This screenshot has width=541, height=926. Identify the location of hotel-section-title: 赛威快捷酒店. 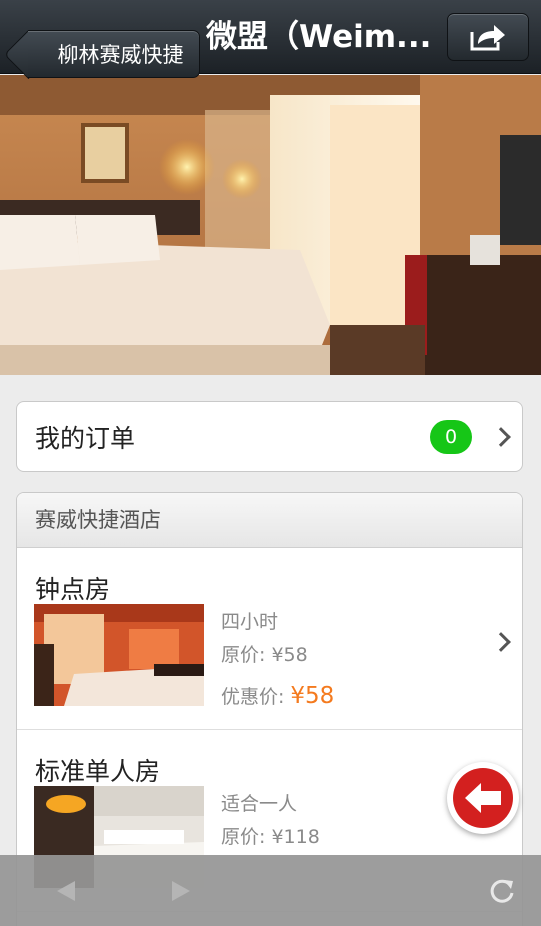
(269, 520).